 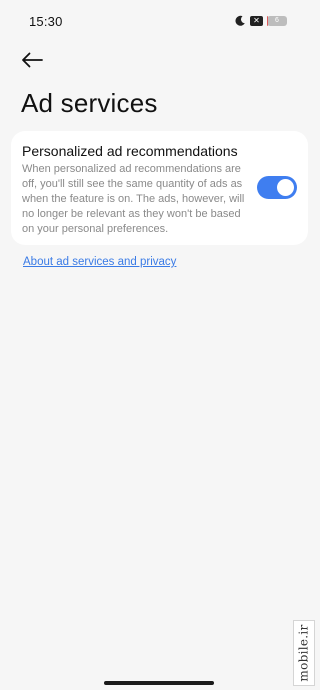 I want to click on home-indicator, so click(x=159, y=683).